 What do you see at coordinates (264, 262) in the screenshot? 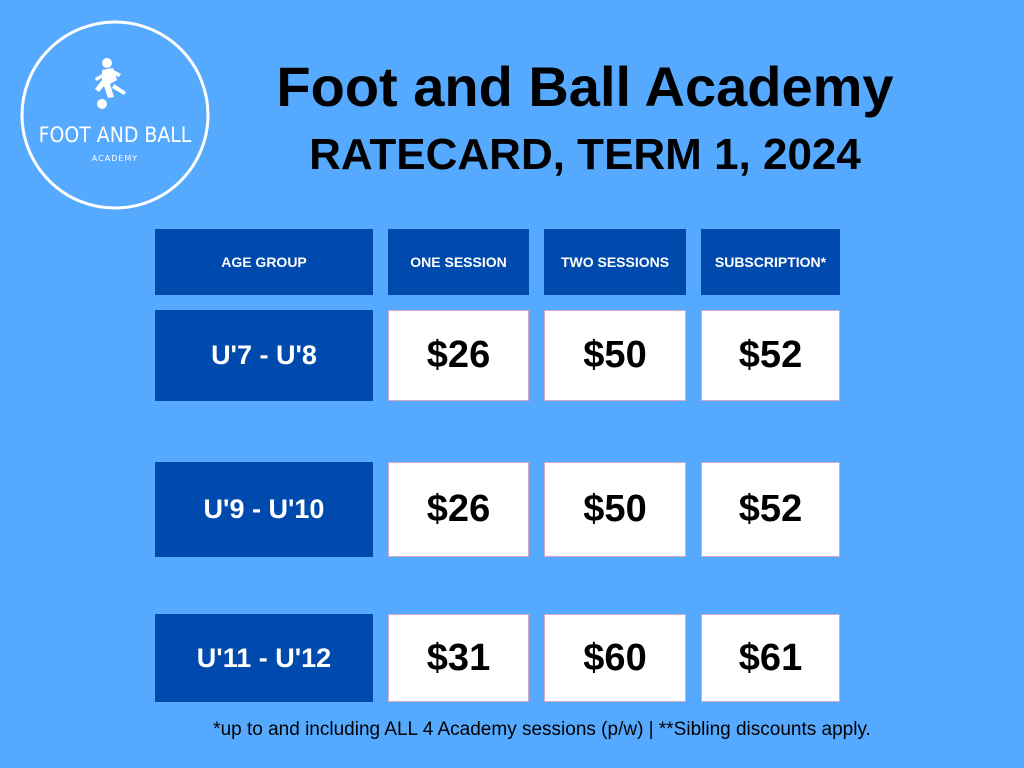
I see `header-age-group: AGE GROUP` at bounding box center [264, 262].